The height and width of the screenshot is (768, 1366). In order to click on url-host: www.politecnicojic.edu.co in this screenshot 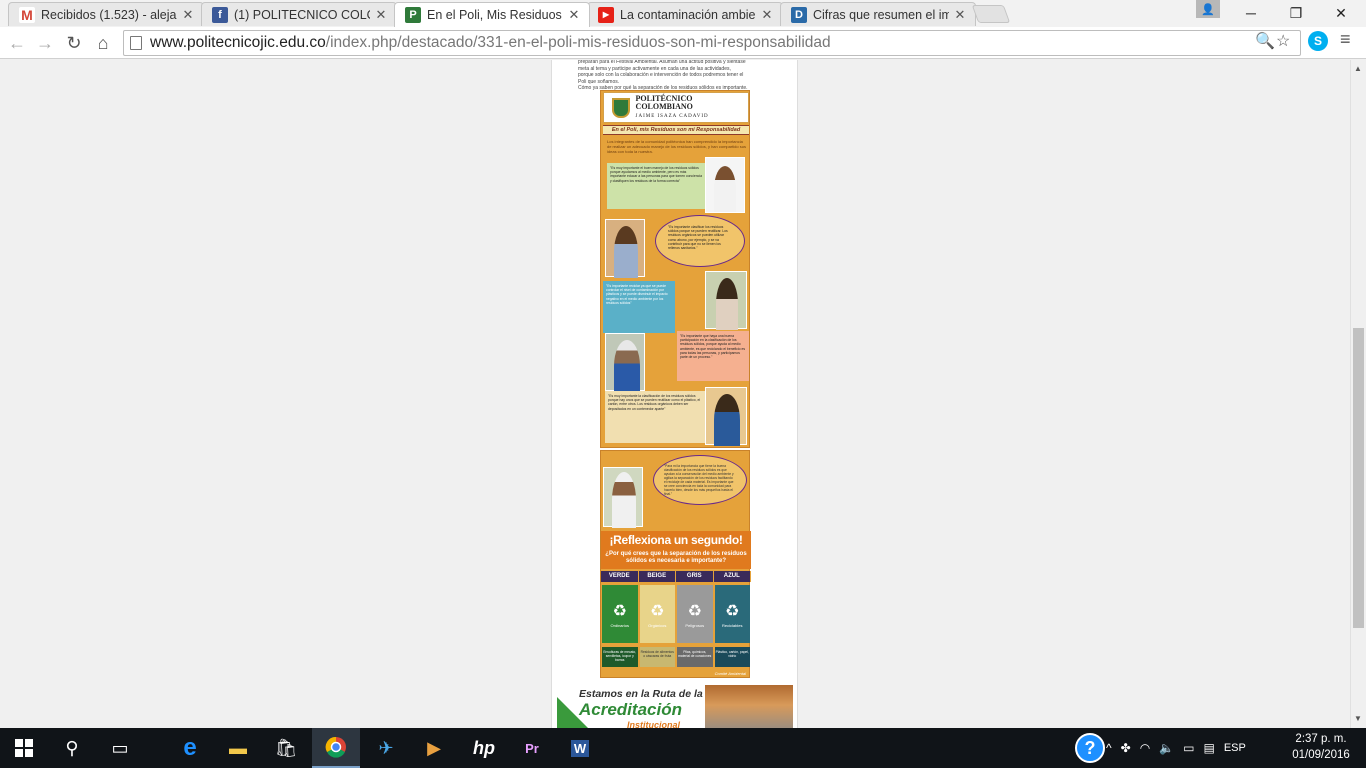, I will do `click(238, 42)`.